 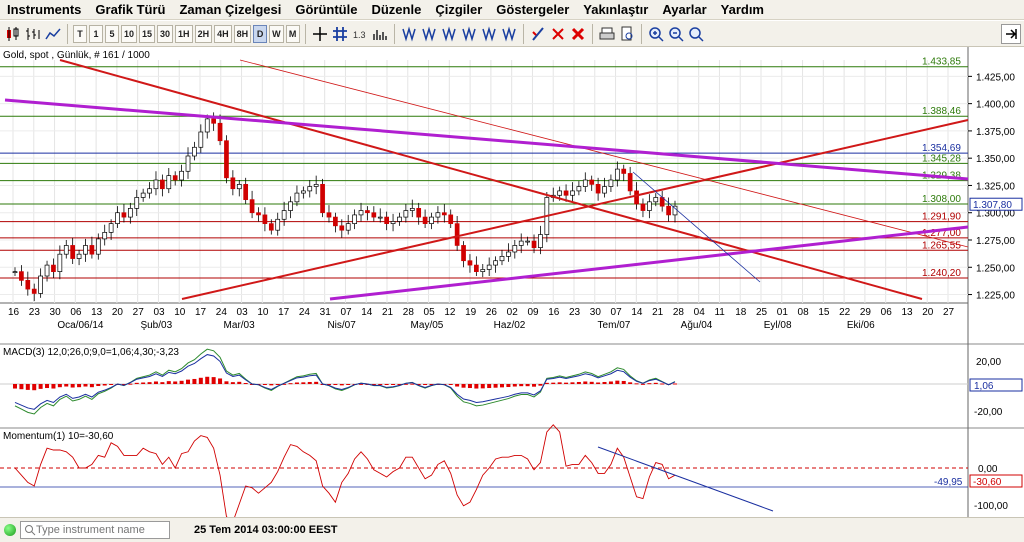 I want to click on timeframe-button-D: D, so click(x=260, y=33).